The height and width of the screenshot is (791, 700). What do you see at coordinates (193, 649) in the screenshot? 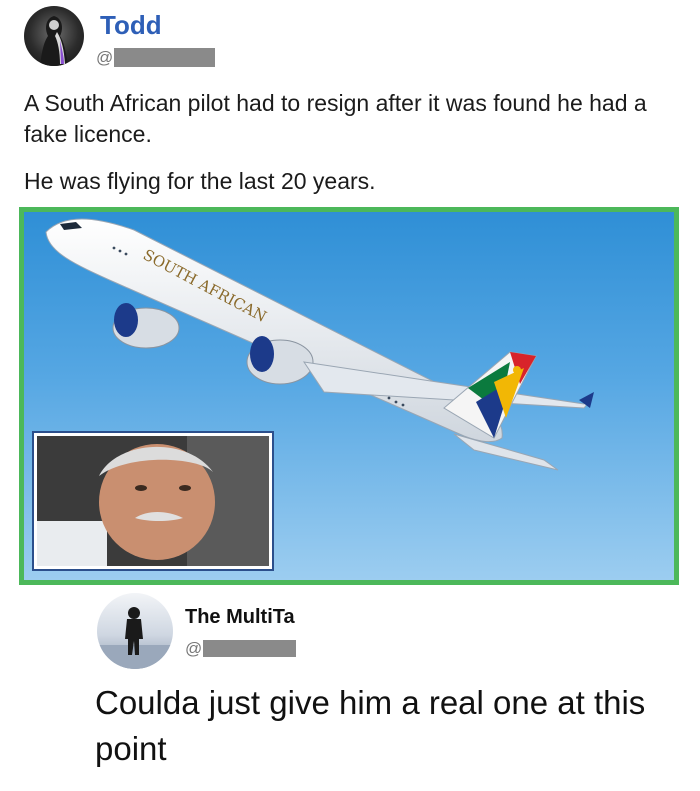
I see `reply-author-handle: @` at bounding box center [193, 649].